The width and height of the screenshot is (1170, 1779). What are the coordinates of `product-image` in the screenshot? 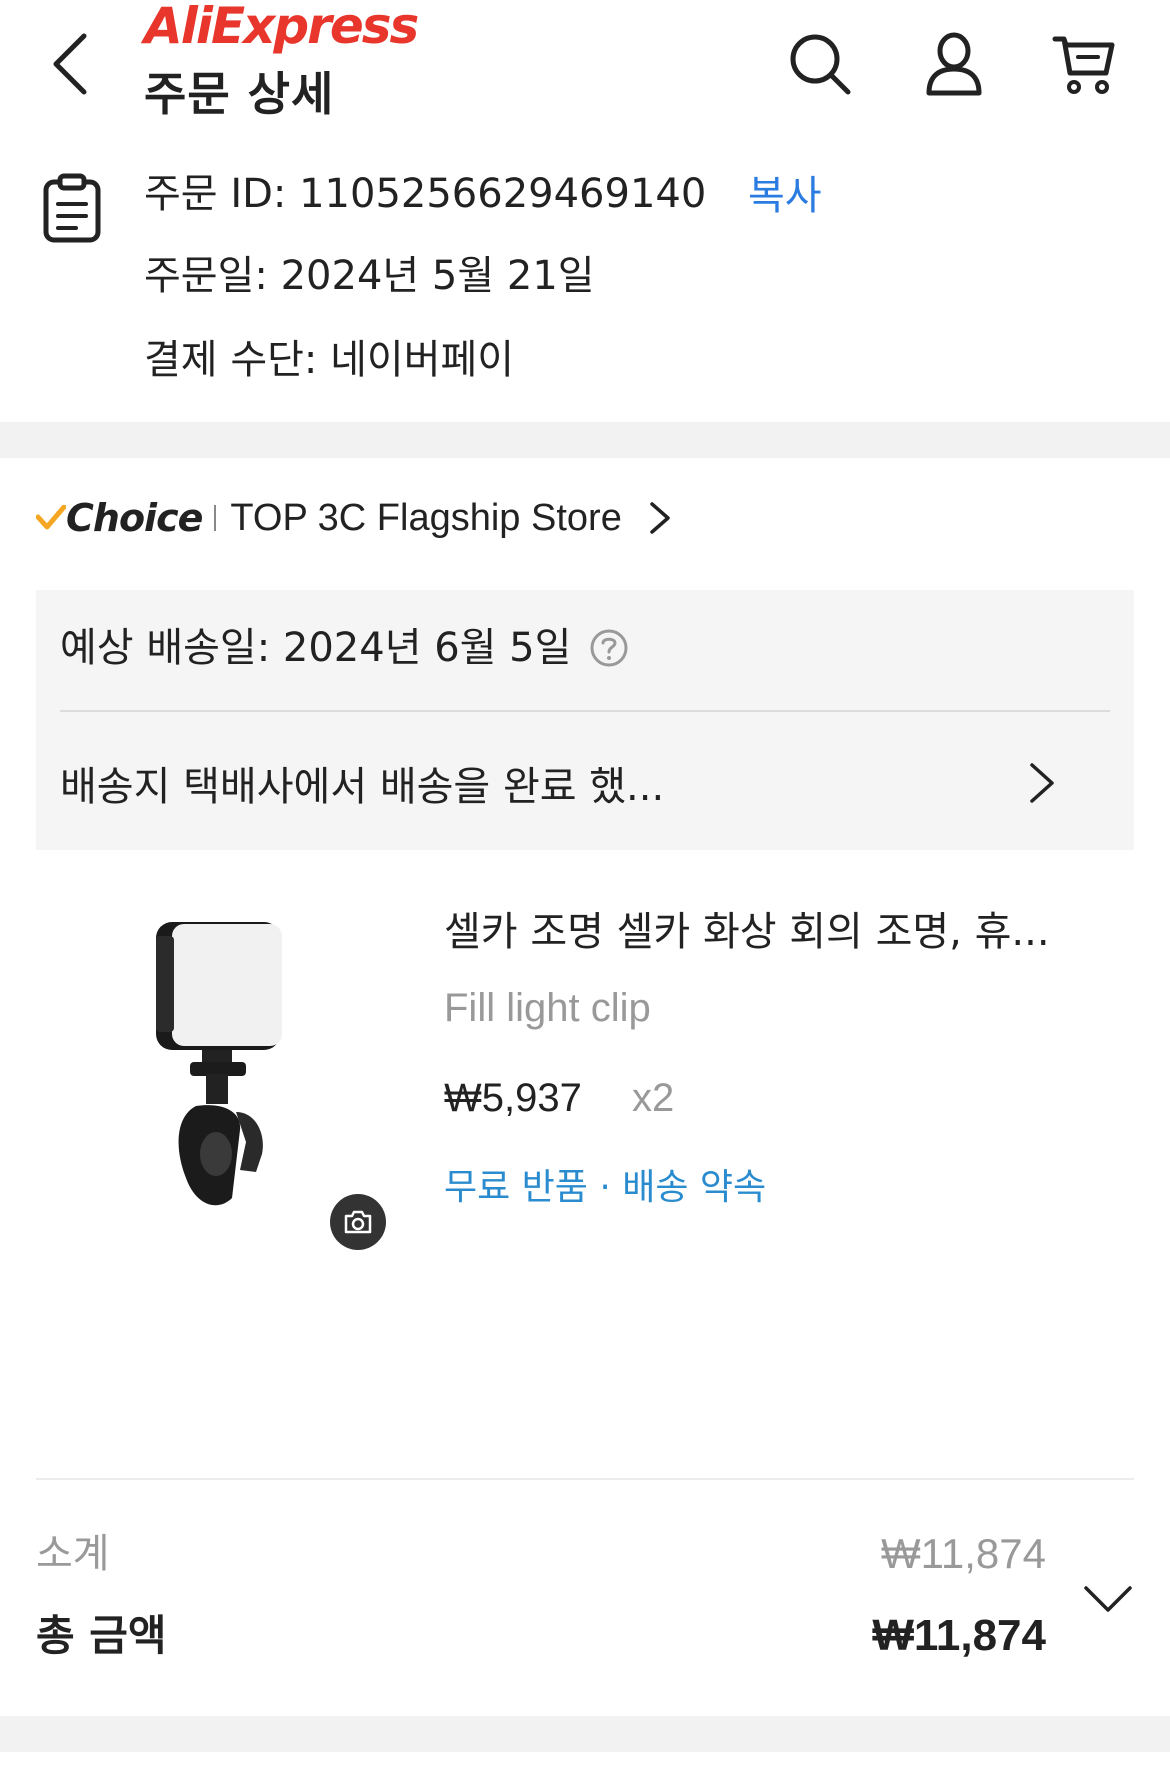 It's located at (236, 1081).